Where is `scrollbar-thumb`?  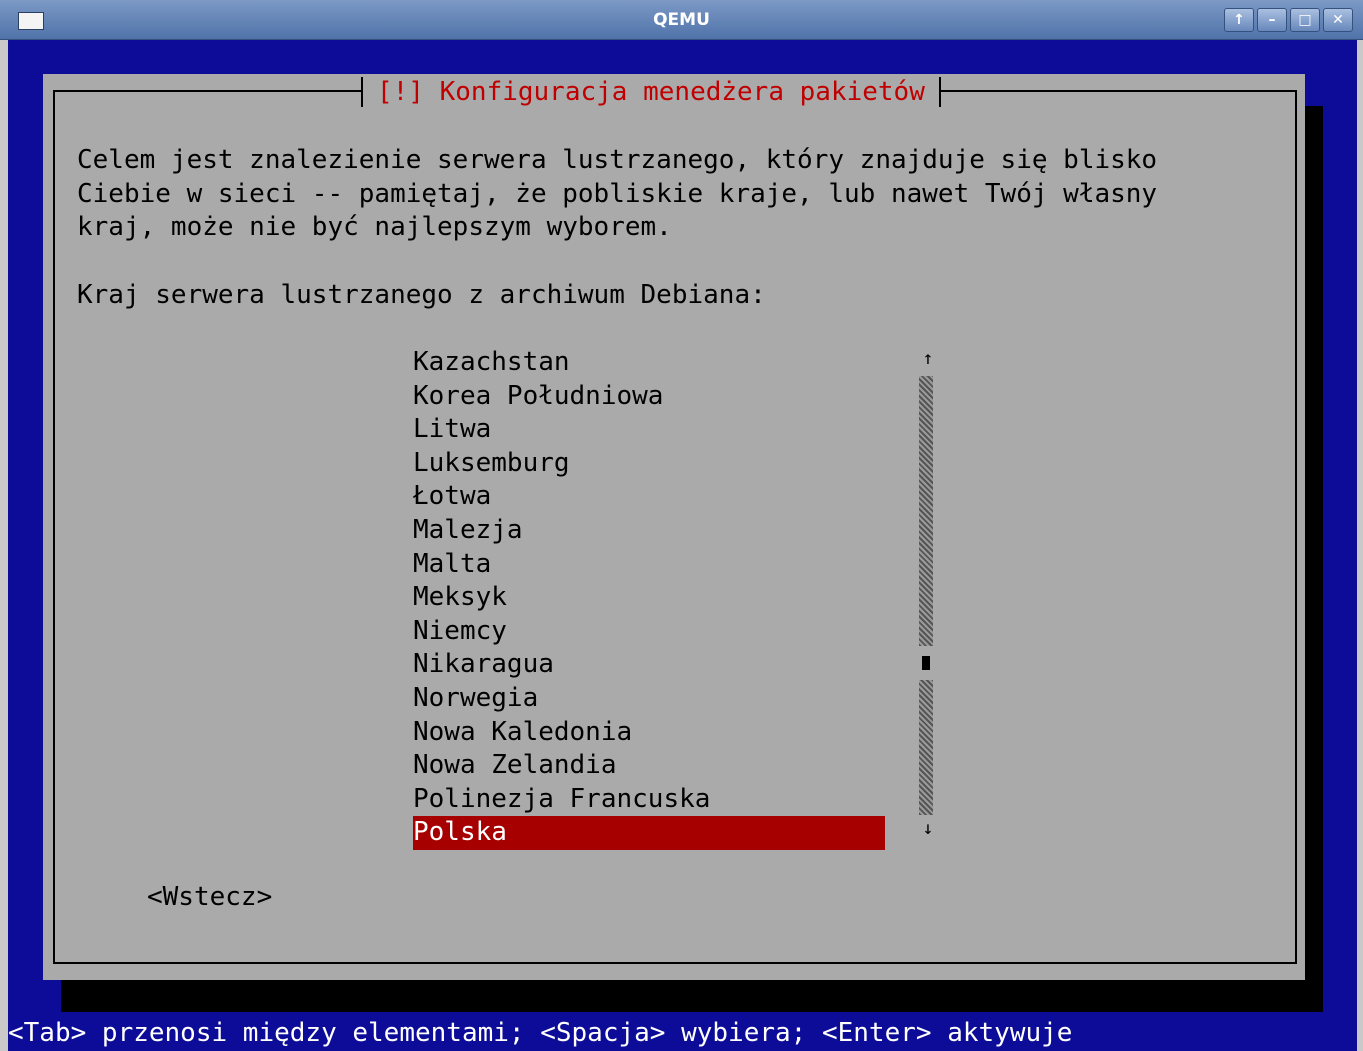
scrollbar-thumb is located at coordinates (926, 663).